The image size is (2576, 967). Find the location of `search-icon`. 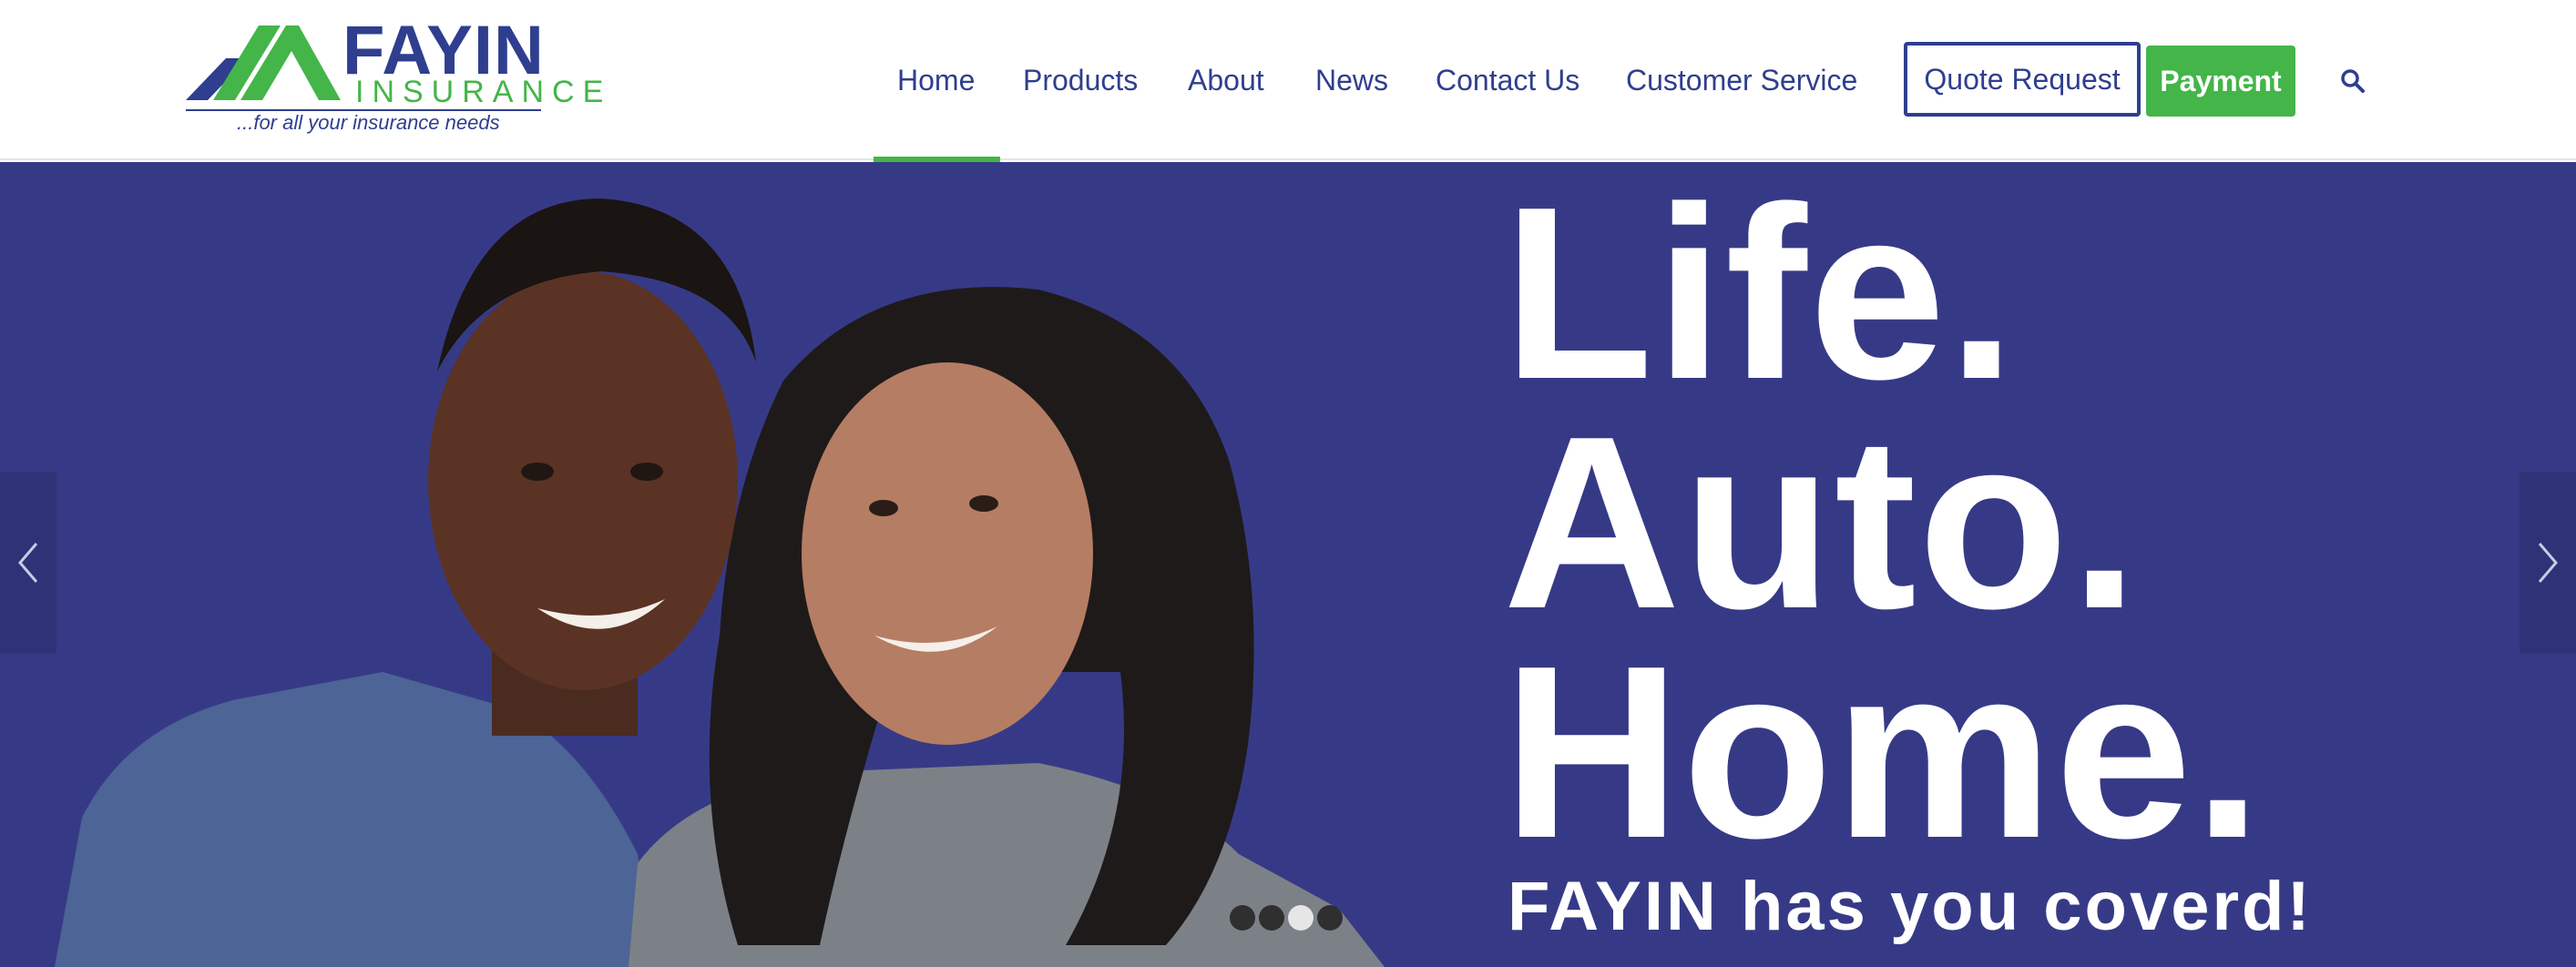

search-icon is located at coordinates (2352, 81).